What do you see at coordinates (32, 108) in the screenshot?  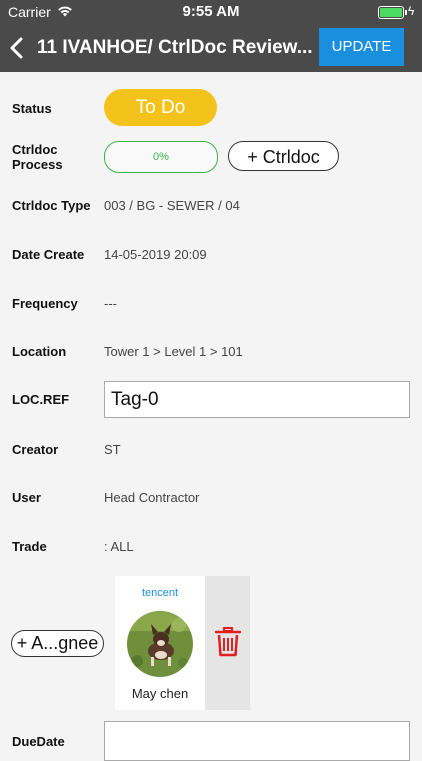 I see `status-label: Status` at bounding box center [32, 108].